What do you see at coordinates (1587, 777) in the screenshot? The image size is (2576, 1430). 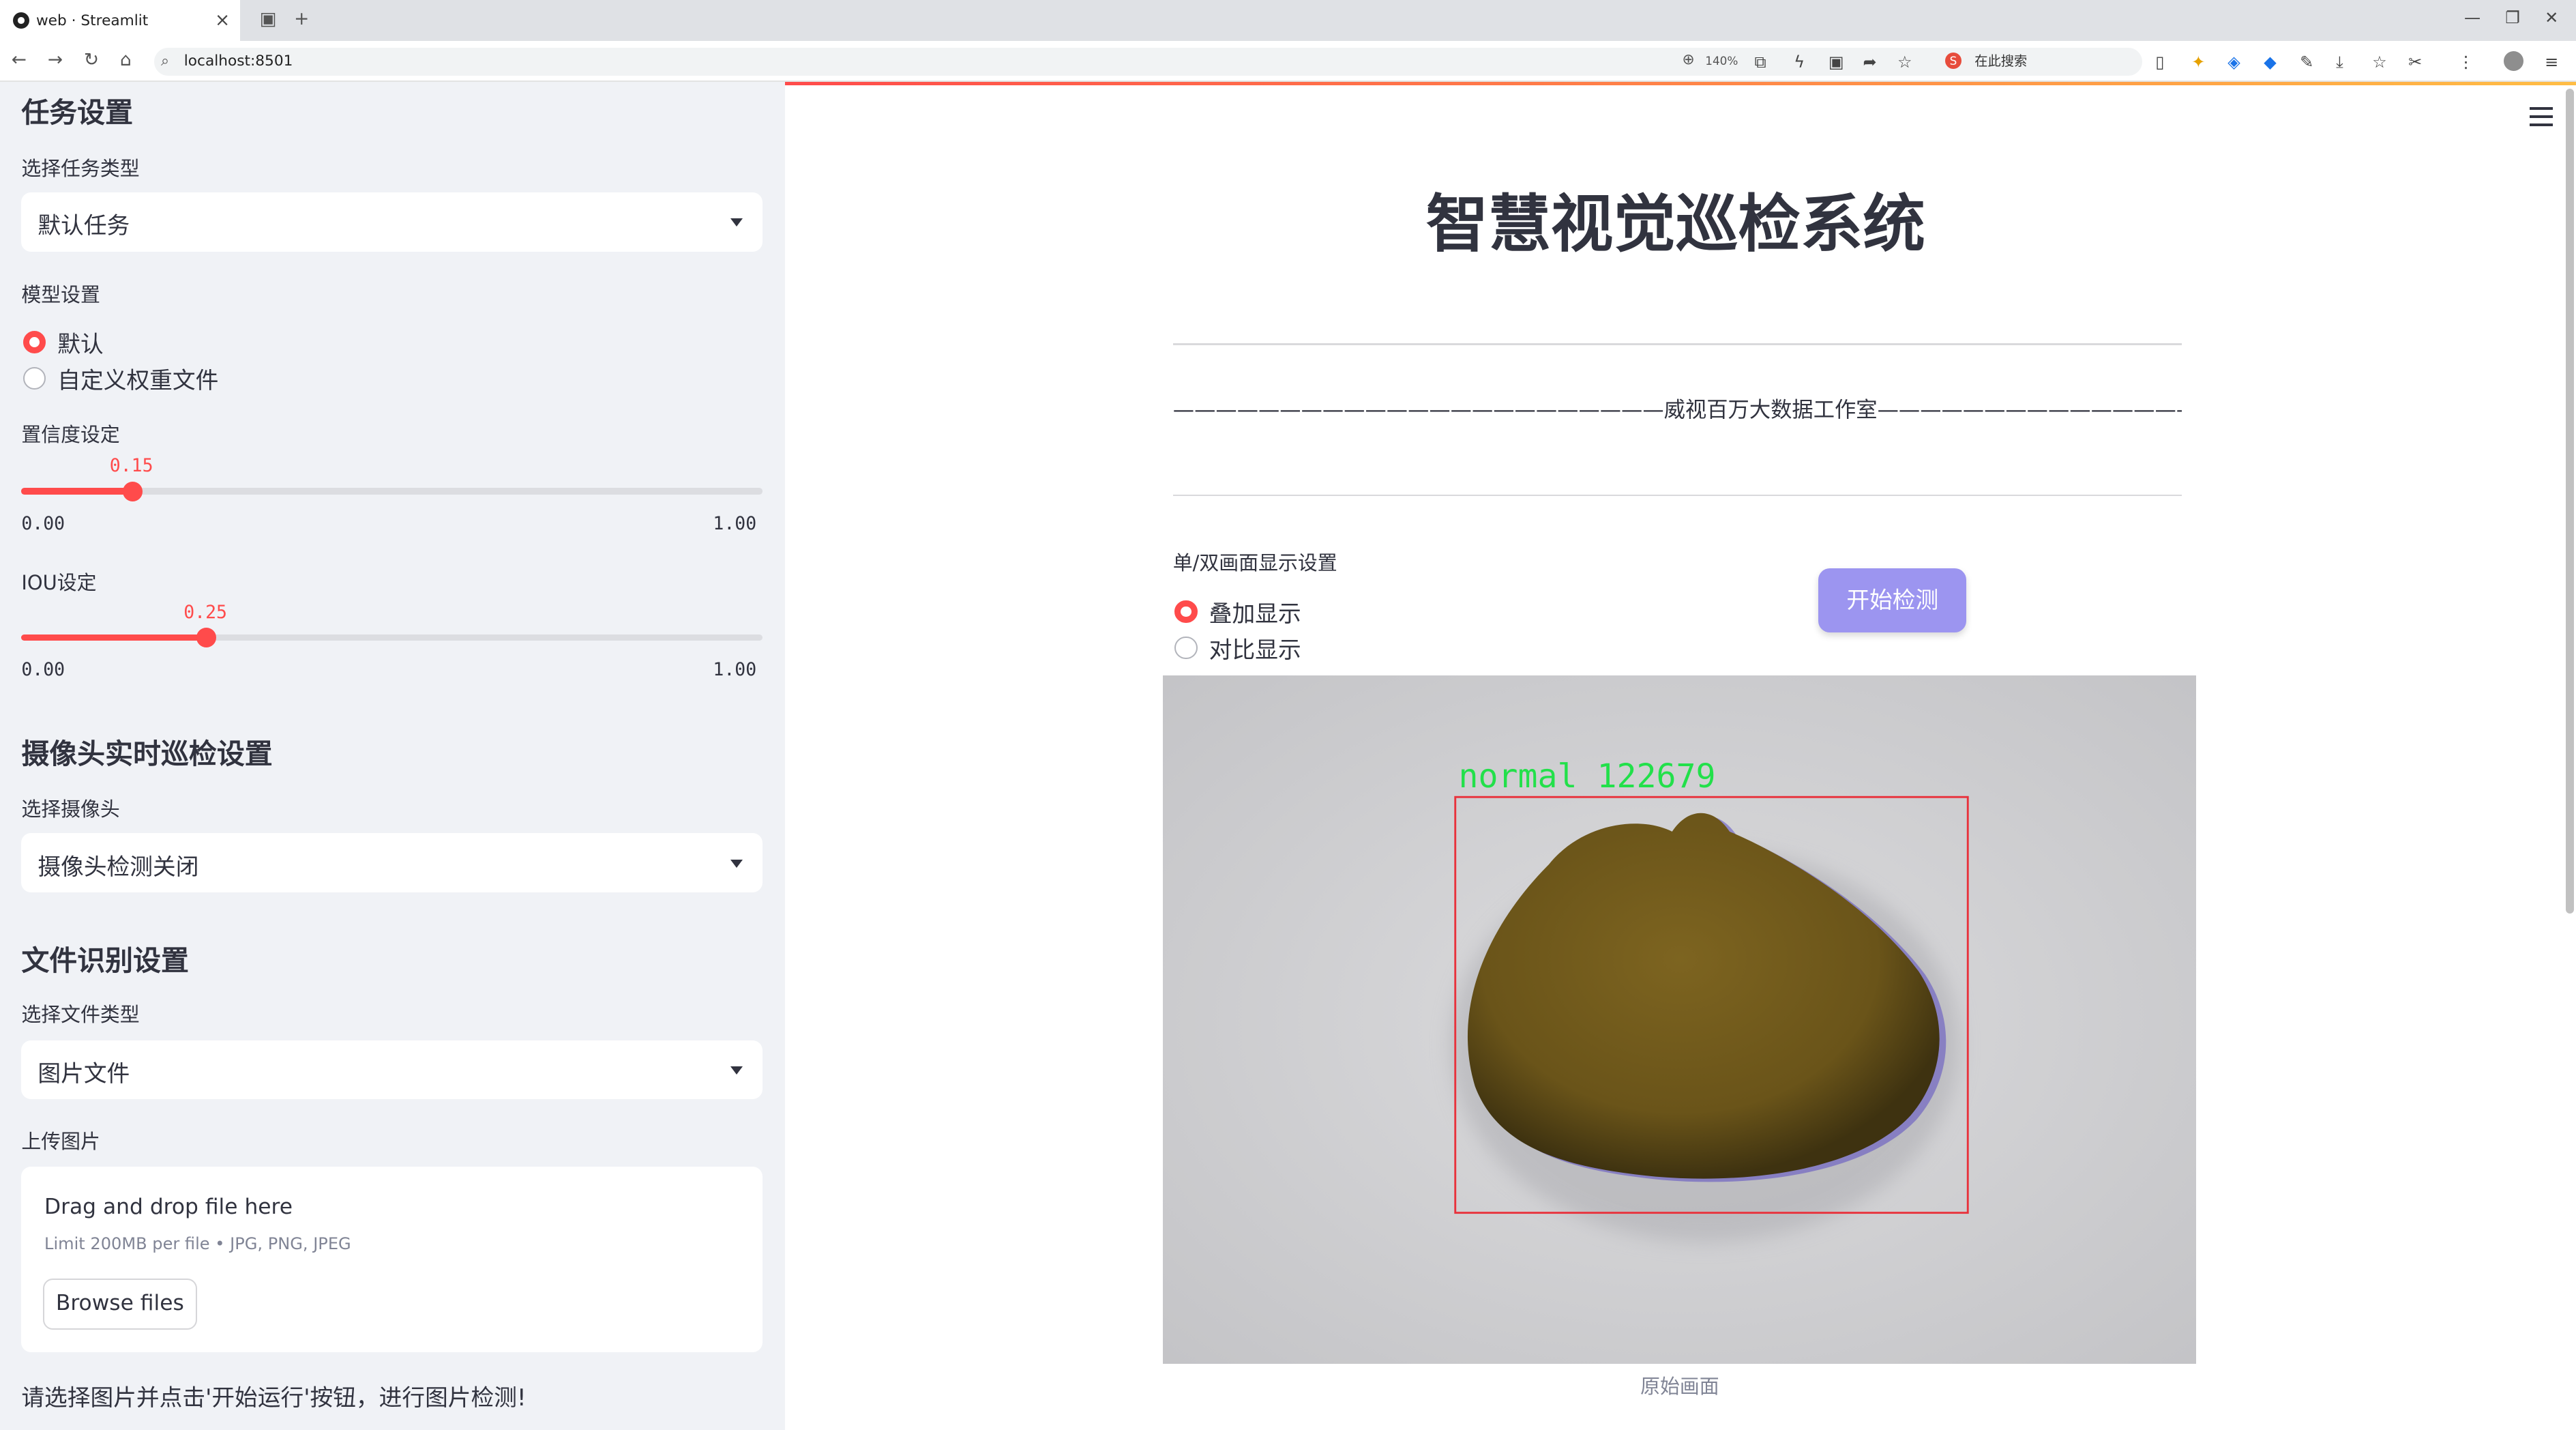 I see `detection-label: normal 122679` at bounding box center [1587, 777].